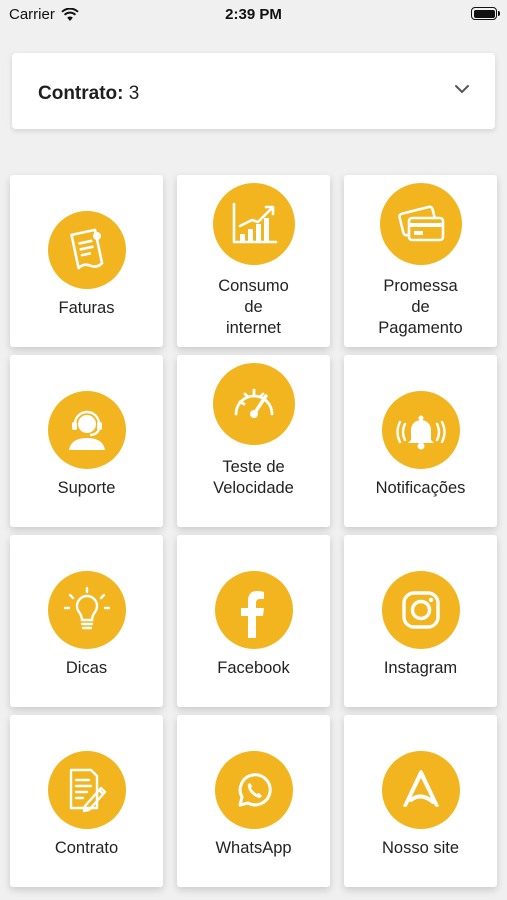  What do you see at coordinates (86, 668) in the screenshot?
I see `tile-label: Dicas` at bounding box center [86, 668].